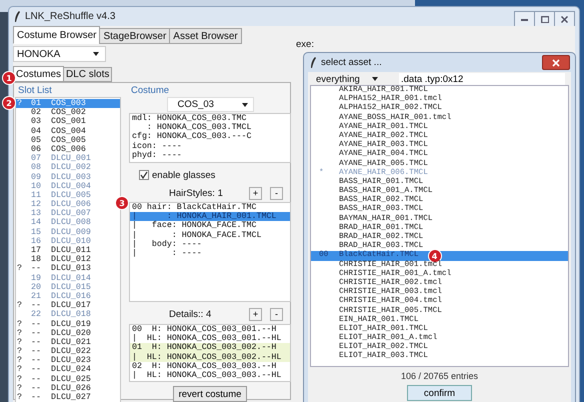 This screenshot has width=584, height=402. What do you see at coordinates (348, 79) in the screenshot?
I see `filter-dropdown: everything` at bounding box center [348, 79].